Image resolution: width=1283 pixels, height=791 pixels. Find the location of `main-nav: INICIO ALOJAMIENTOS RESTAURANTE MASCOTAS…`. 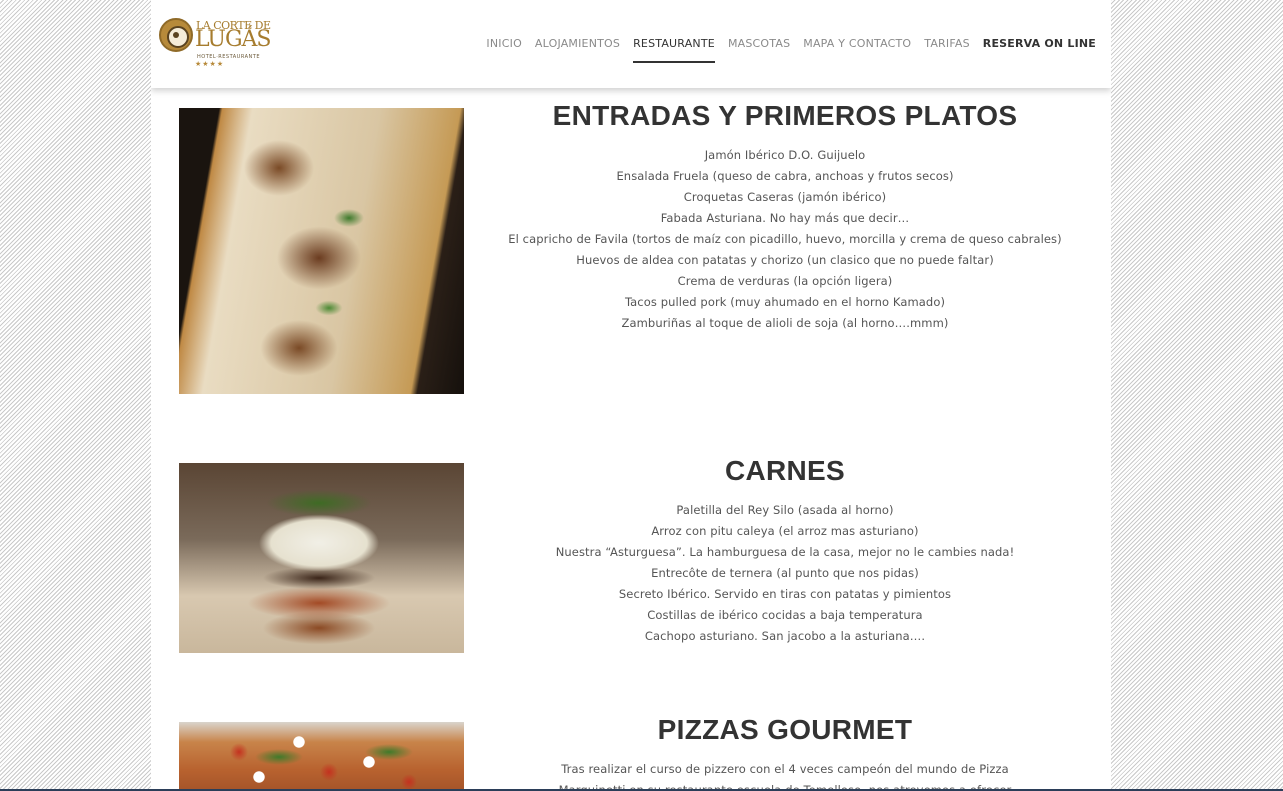

main-nav: INICIO ALOJAMIENTOS RESTAURANTE MASCOTAS… is located at coordinates (791, 50).